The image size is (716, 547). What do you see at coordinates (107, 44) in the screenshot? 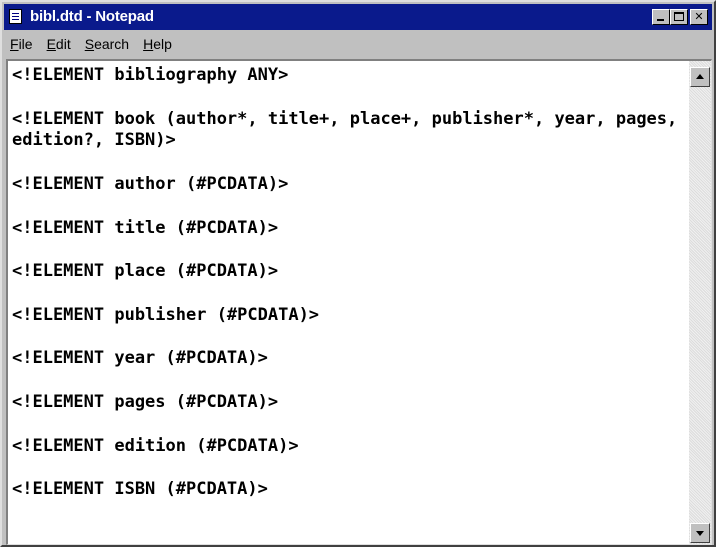
I see `menu-search: Search` at bounding box center [107, 44].